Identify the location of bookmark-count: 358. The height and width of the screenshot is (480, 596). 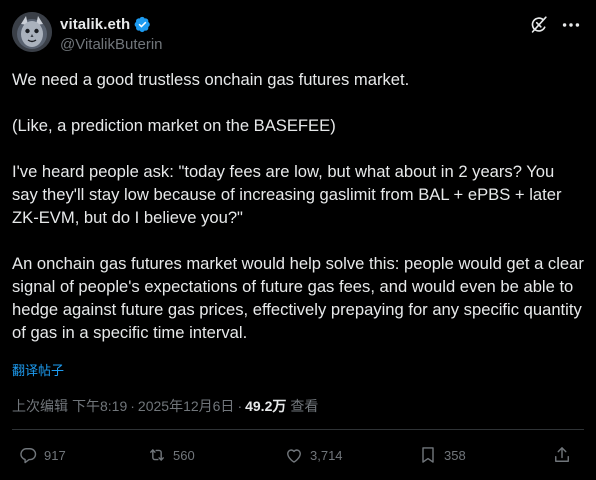
(455, 455).